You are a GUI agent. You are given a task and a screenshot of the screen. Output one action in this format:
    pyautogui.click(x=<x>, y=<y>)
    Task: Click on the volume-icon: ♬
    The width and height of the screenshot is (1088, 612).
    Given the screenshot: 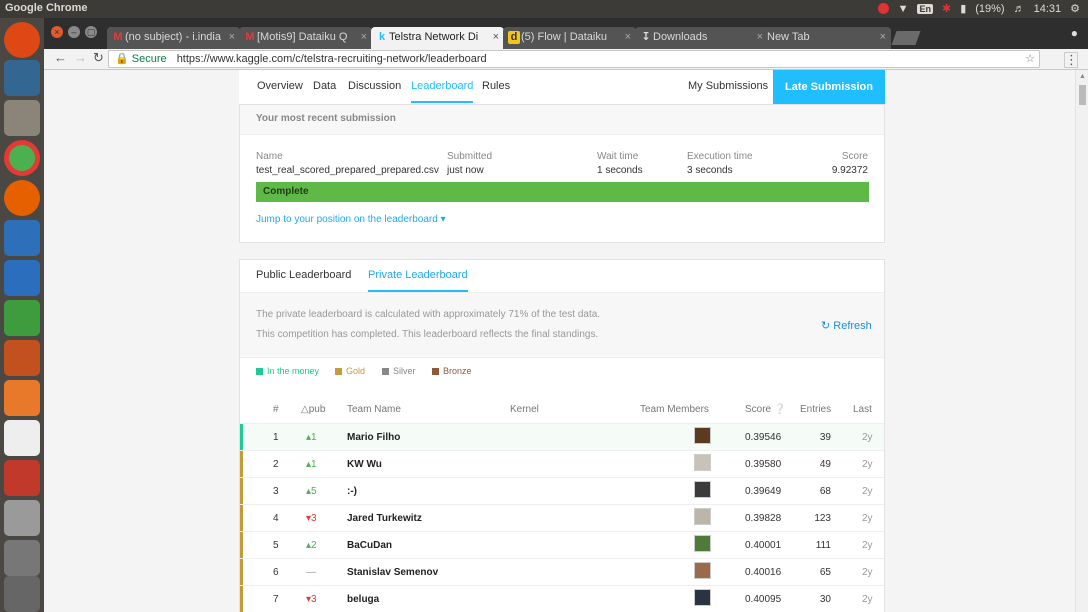 What is the action you would take?
    pyautogui.click(x=1019, y=9)
    